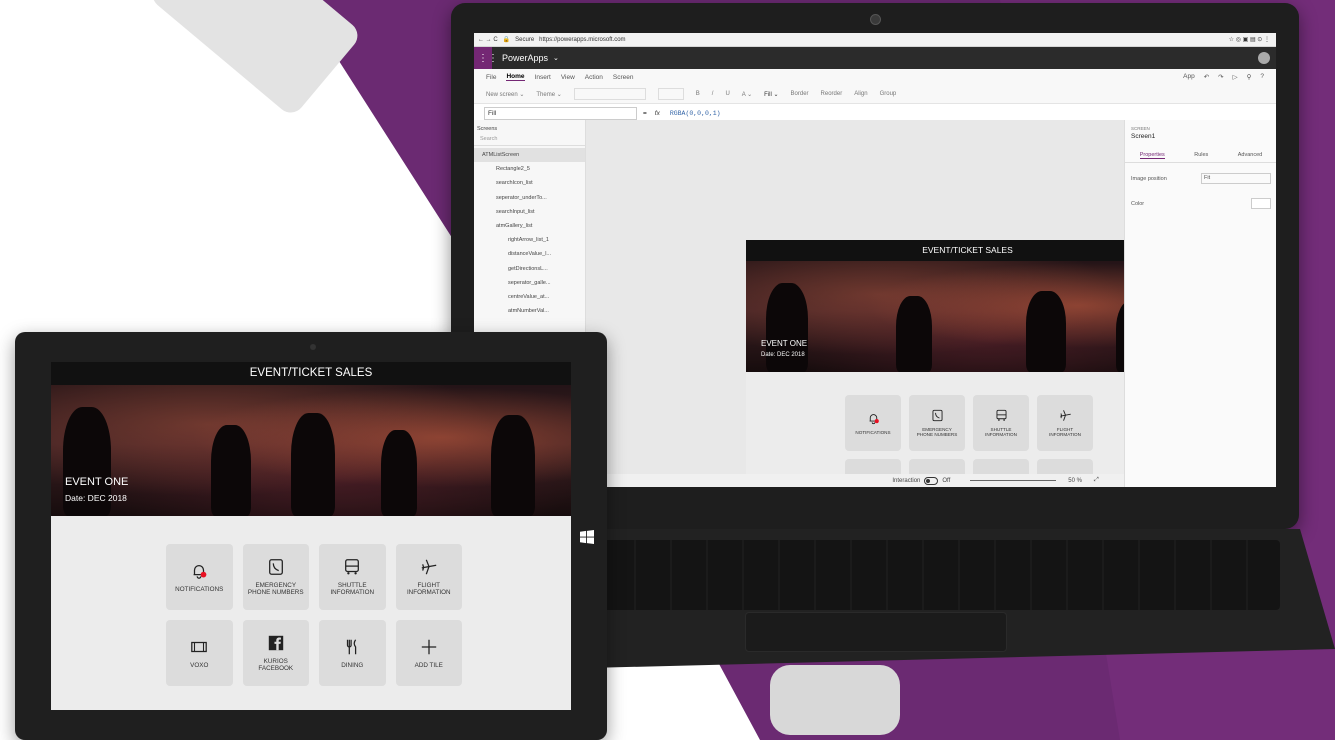  Describe the element at coordinates (695, 113) in the screenshot. I see `formula-input: RGBA(0,0,0,1)` at that location.